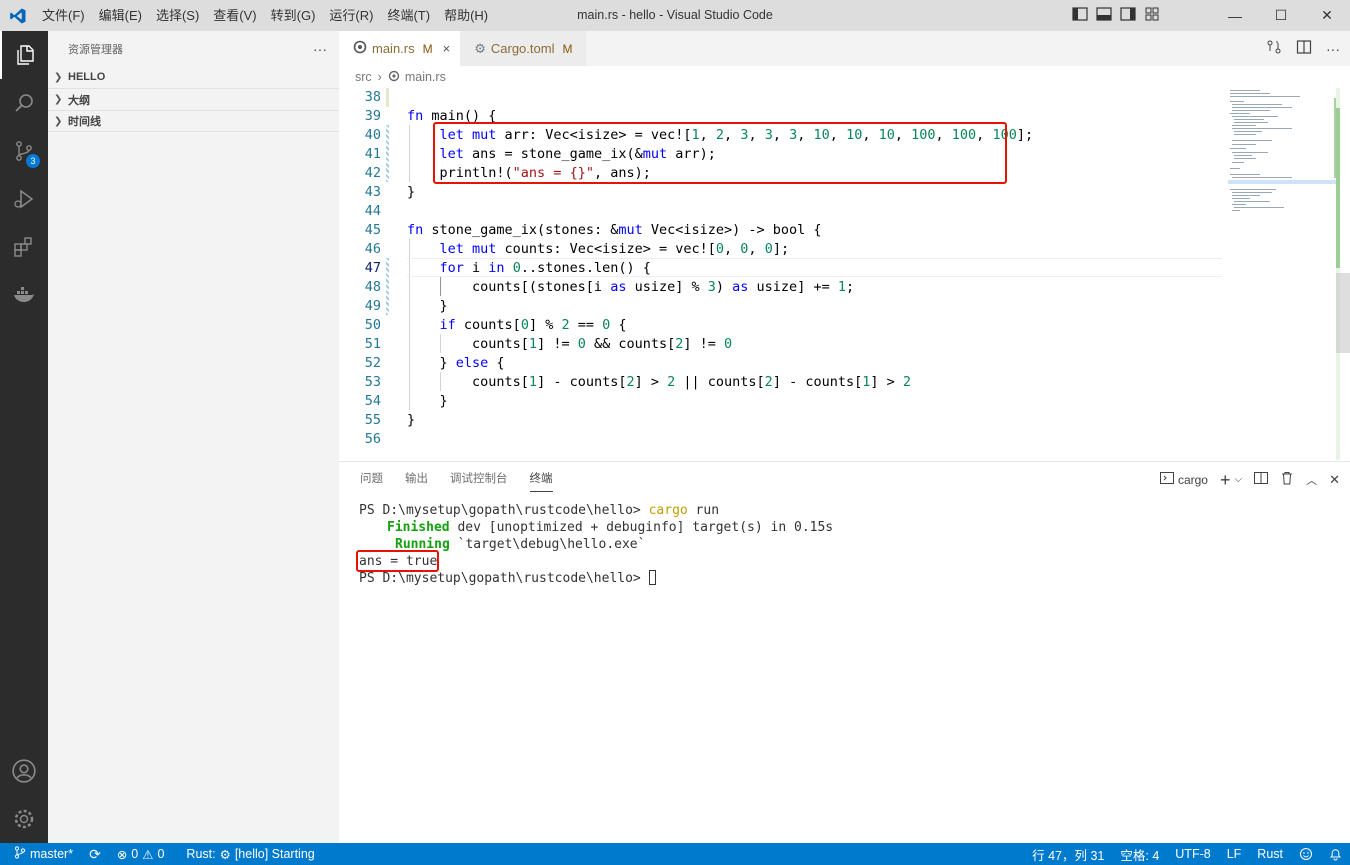 The height and width of the screenshot is (865, 1350). What do you see at coordinates (372, 211) in the screenshot?
I see `line-number: 44` at bounding box center [372, 211].